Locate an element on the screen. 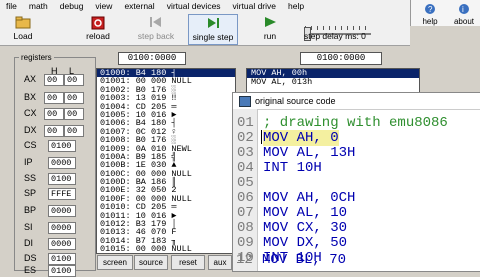 The height and width of the screenshot is (277, 480). reg-ds-value: 0100 is located at coordinates (62, 259).